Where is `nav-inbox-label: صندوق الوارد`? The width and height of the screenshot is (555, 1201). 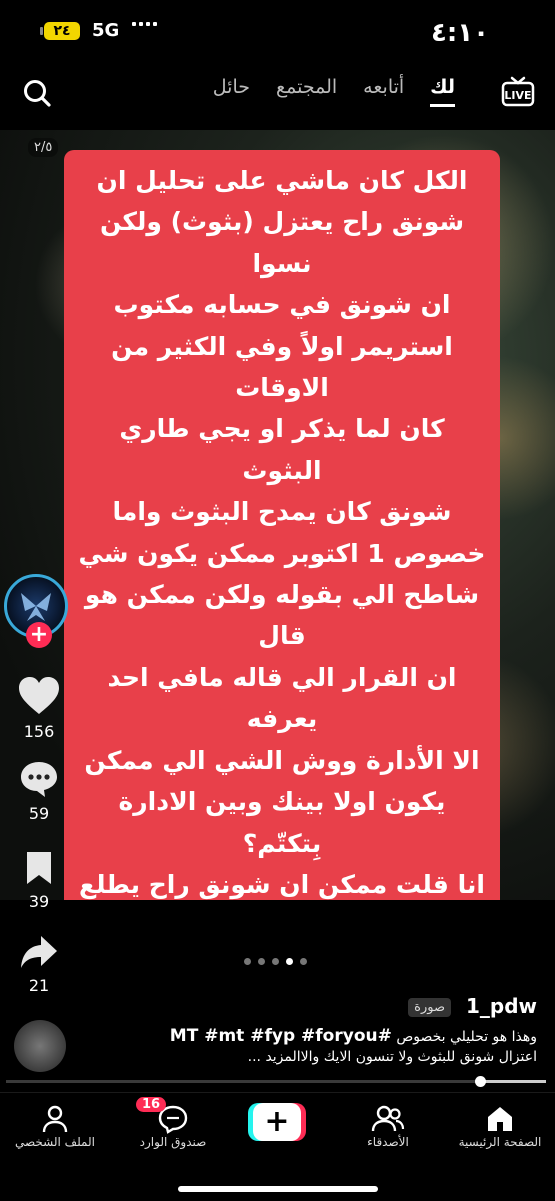 nav-inbox-label: صندوق الوارد is located at coordinates (173, 1142).